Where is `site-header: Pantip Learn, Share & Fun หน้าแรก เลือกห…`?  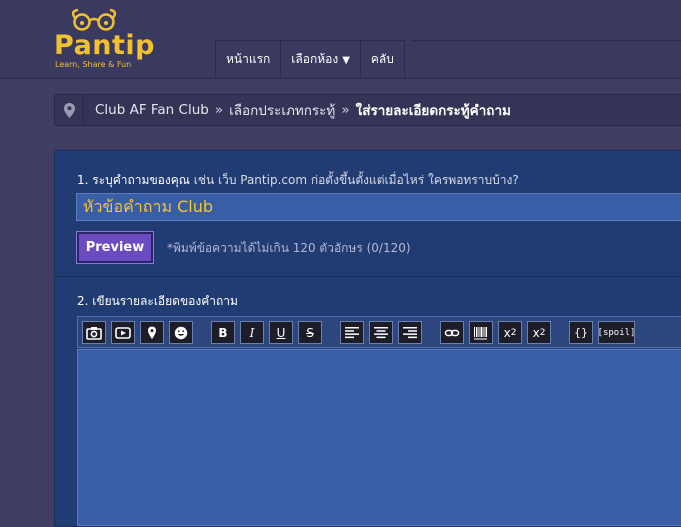
site-header: Pantip Learn, Share & Fun หน้าแรก เลือกห… is located at coordinates (340, 39).